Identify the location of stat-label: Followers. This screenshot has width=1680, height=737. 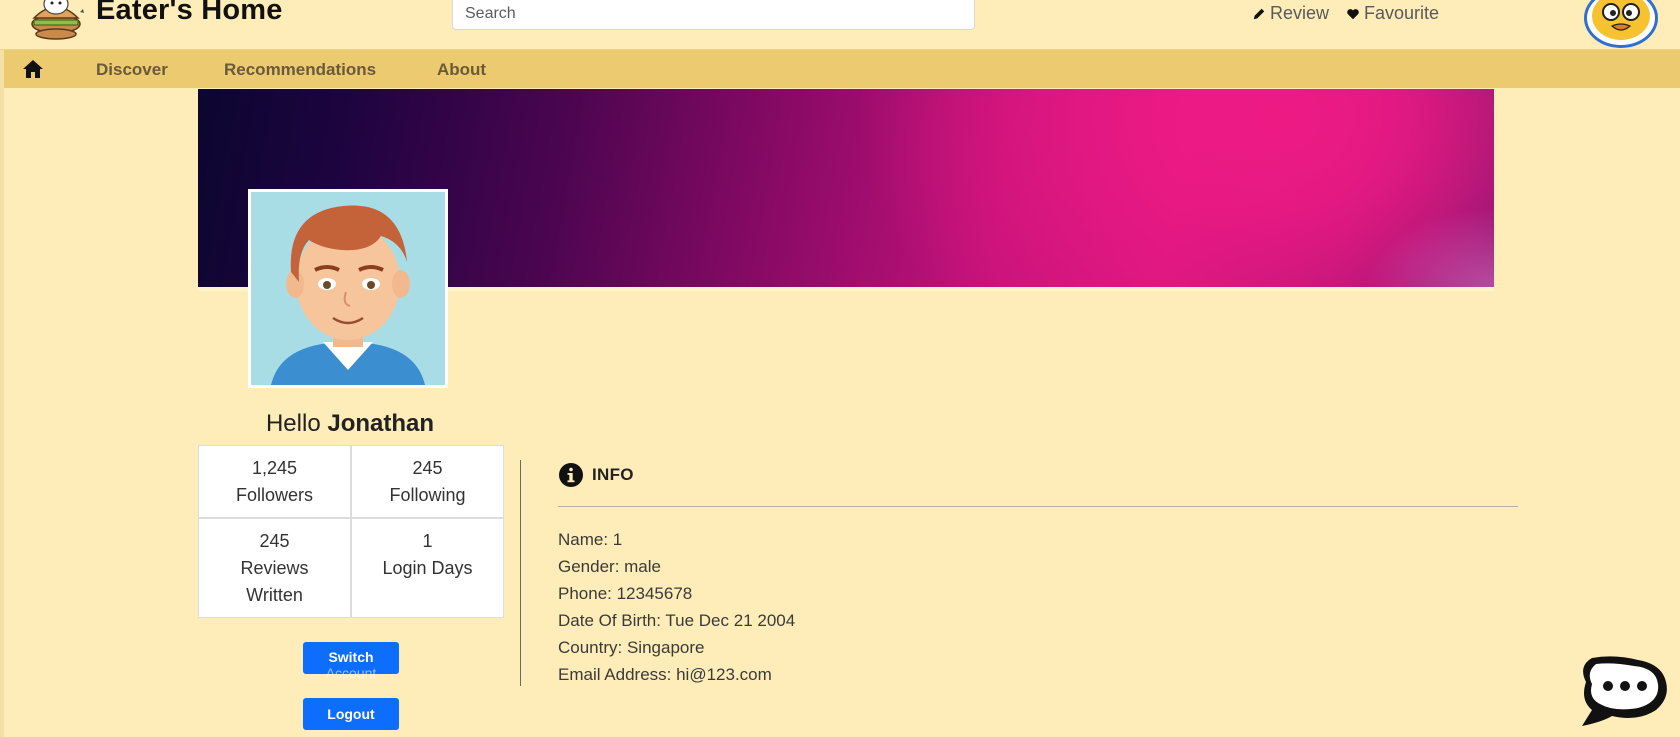
(274, 495).